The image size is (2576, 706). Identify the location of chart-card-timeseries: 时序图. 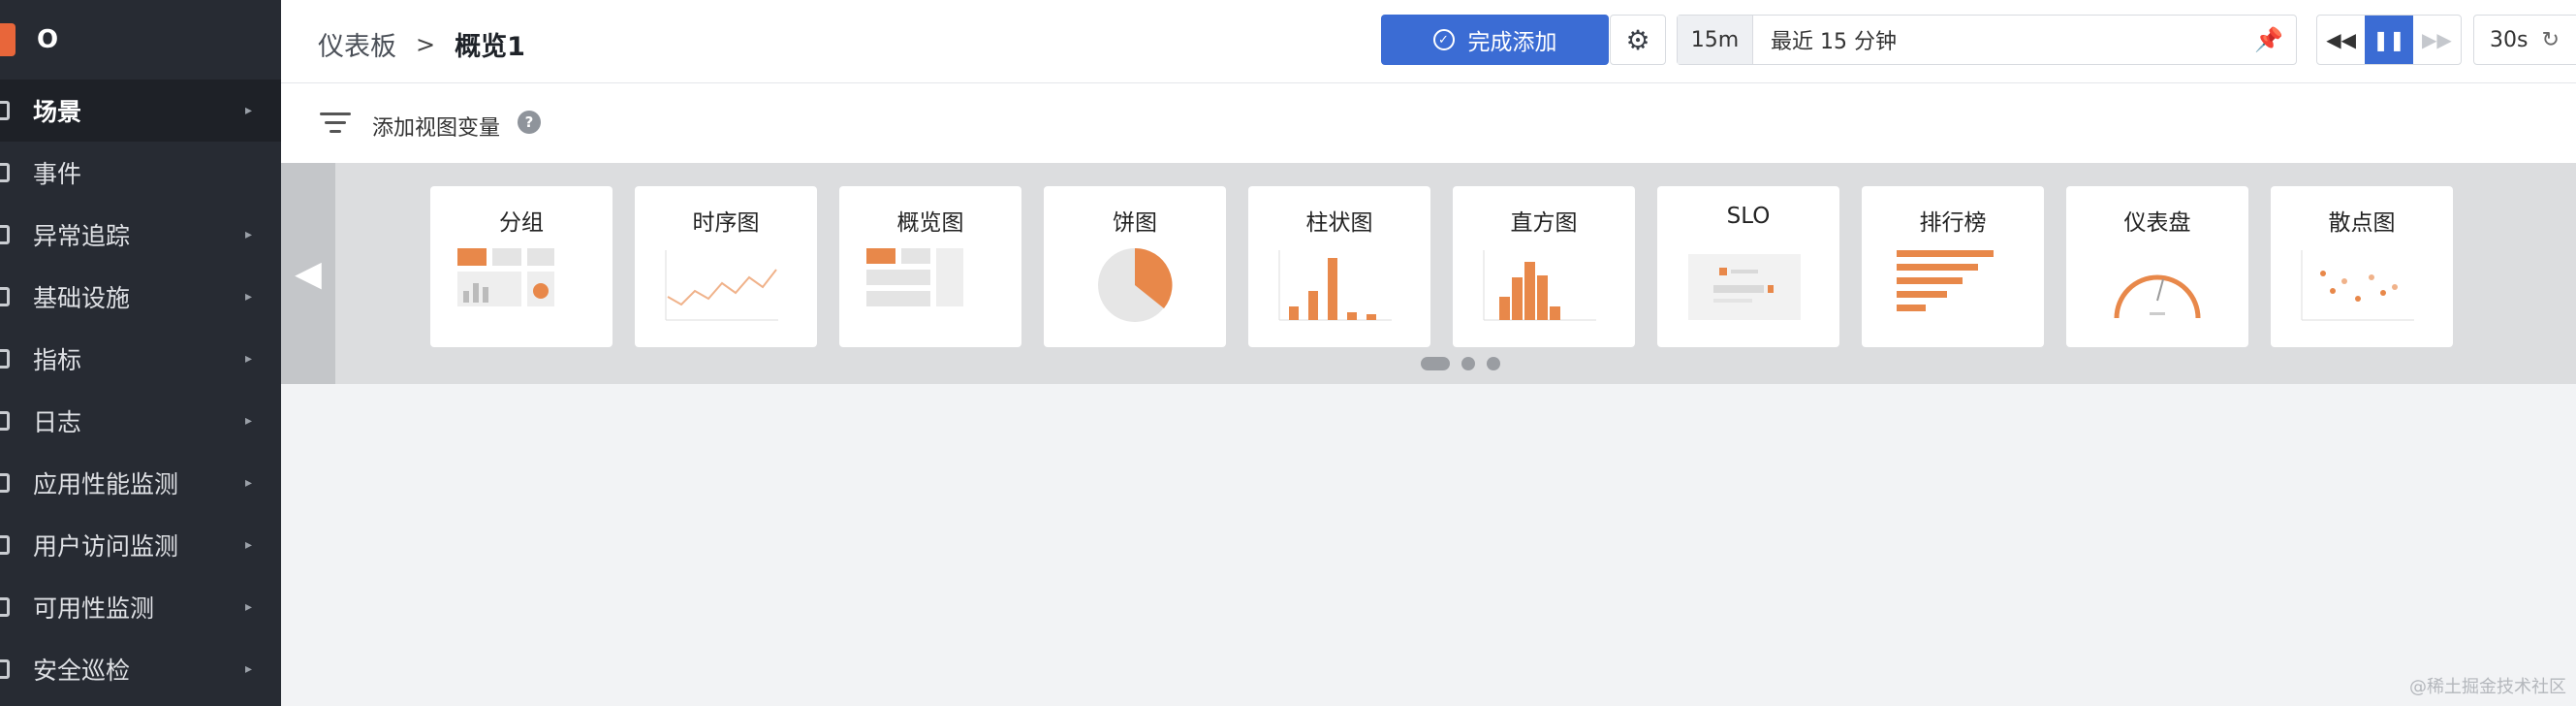
(726, 266).